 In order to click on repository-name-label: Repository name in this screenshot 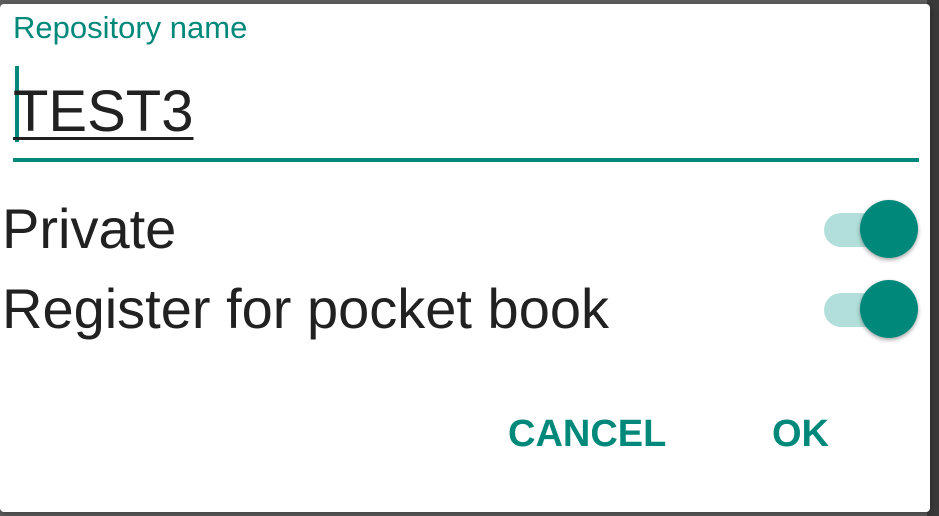, I will do `click(130, 27)`.